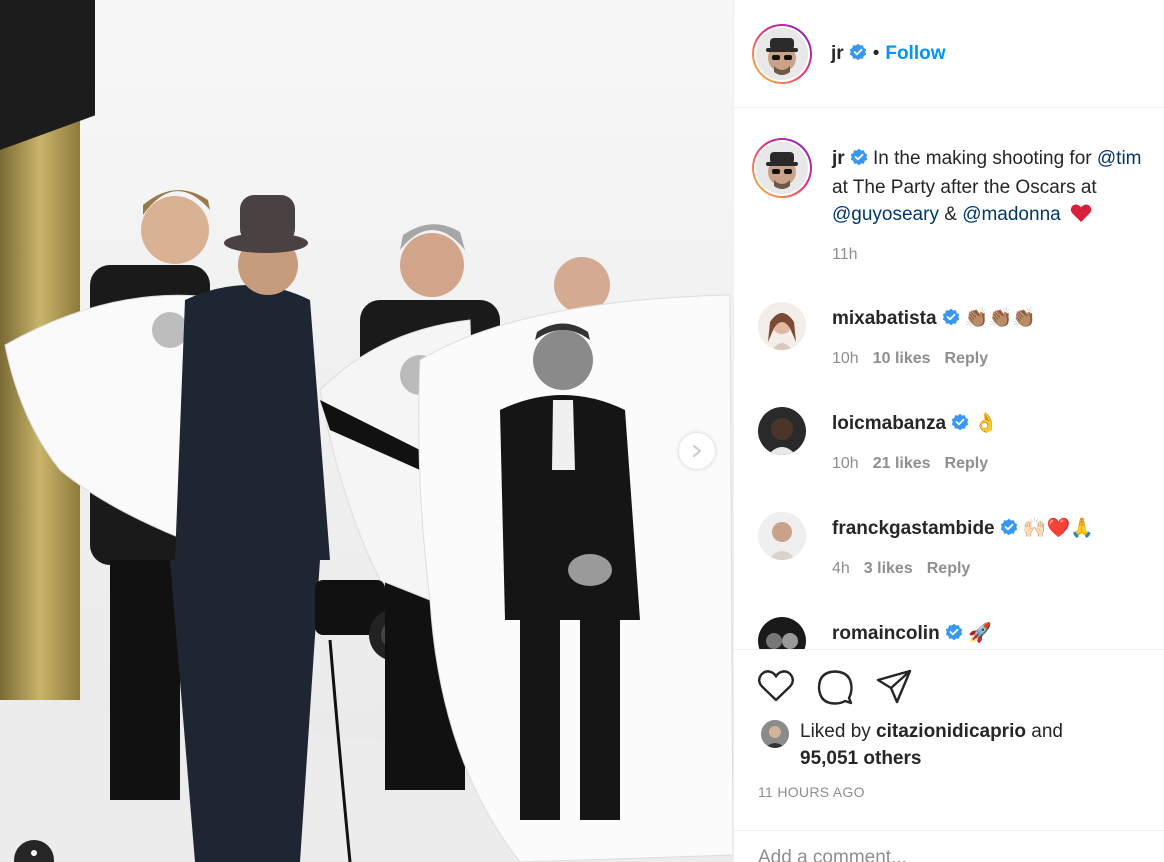  I want to click on comment-item: loicmabanza 👌 10h 21 likes Reply, so click(949, 457).